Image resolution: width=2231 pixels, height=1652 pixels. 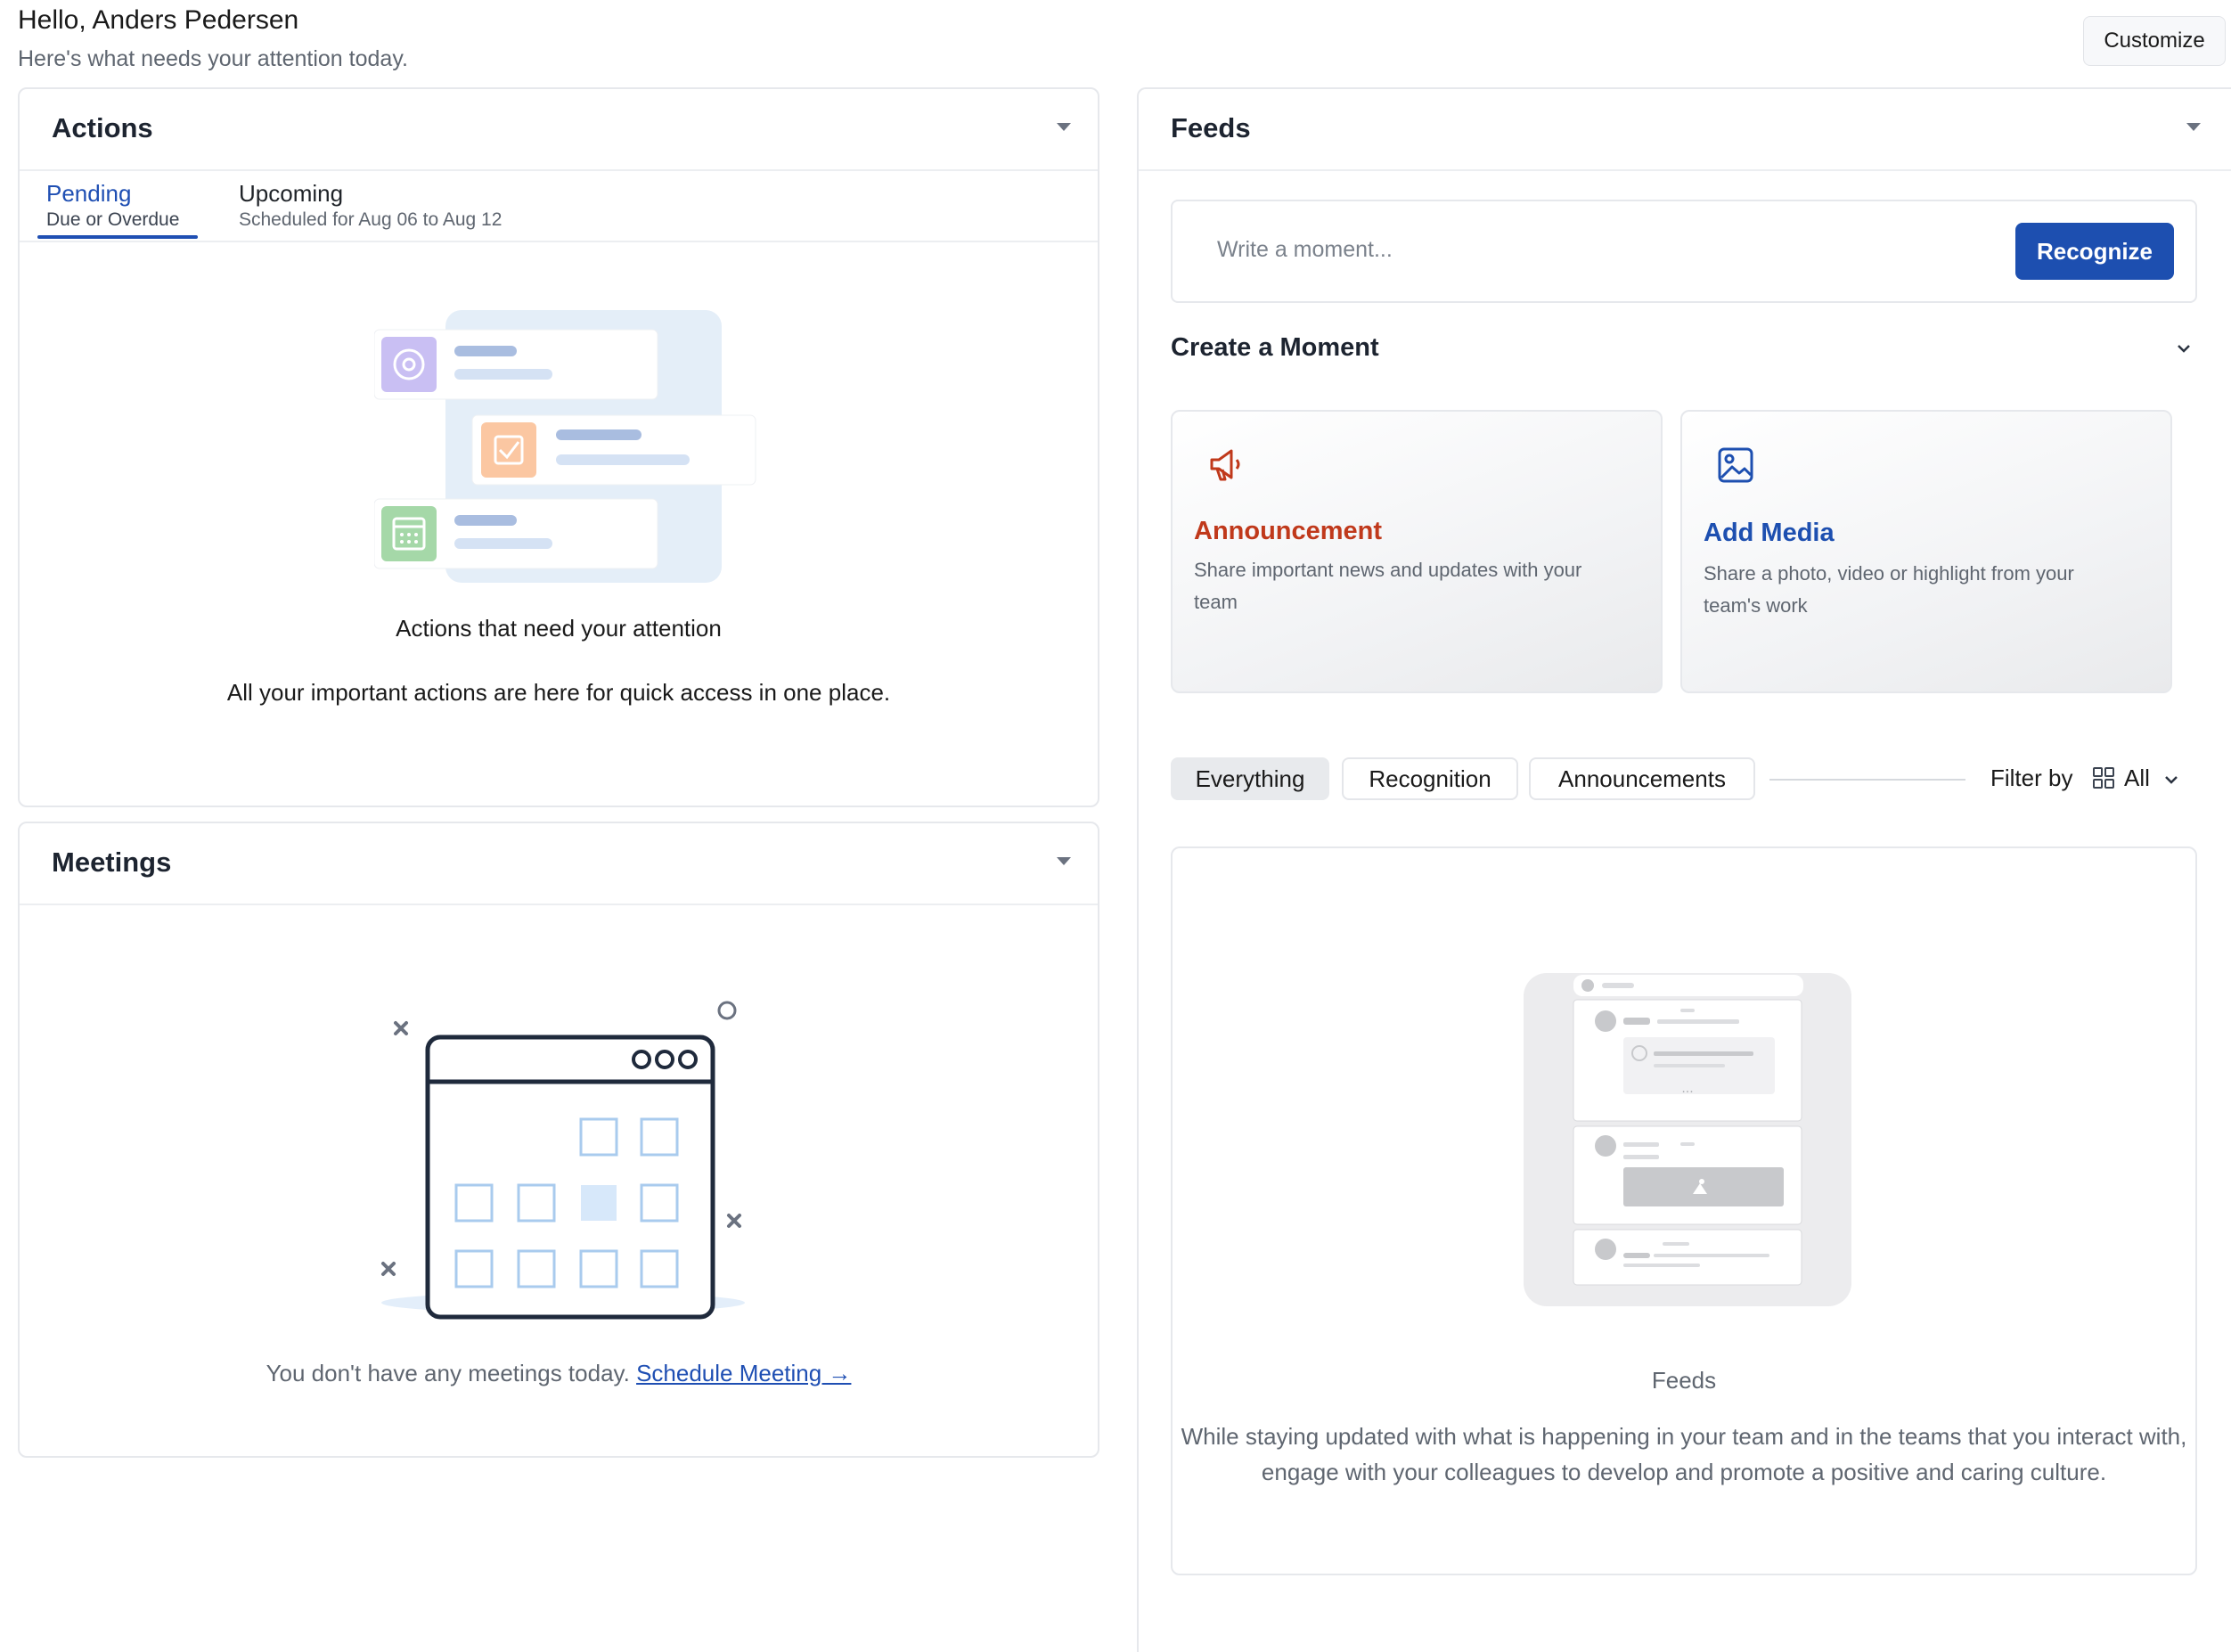 I want to click on filter-chevron-down-icon, so click(x=2171, y=780).